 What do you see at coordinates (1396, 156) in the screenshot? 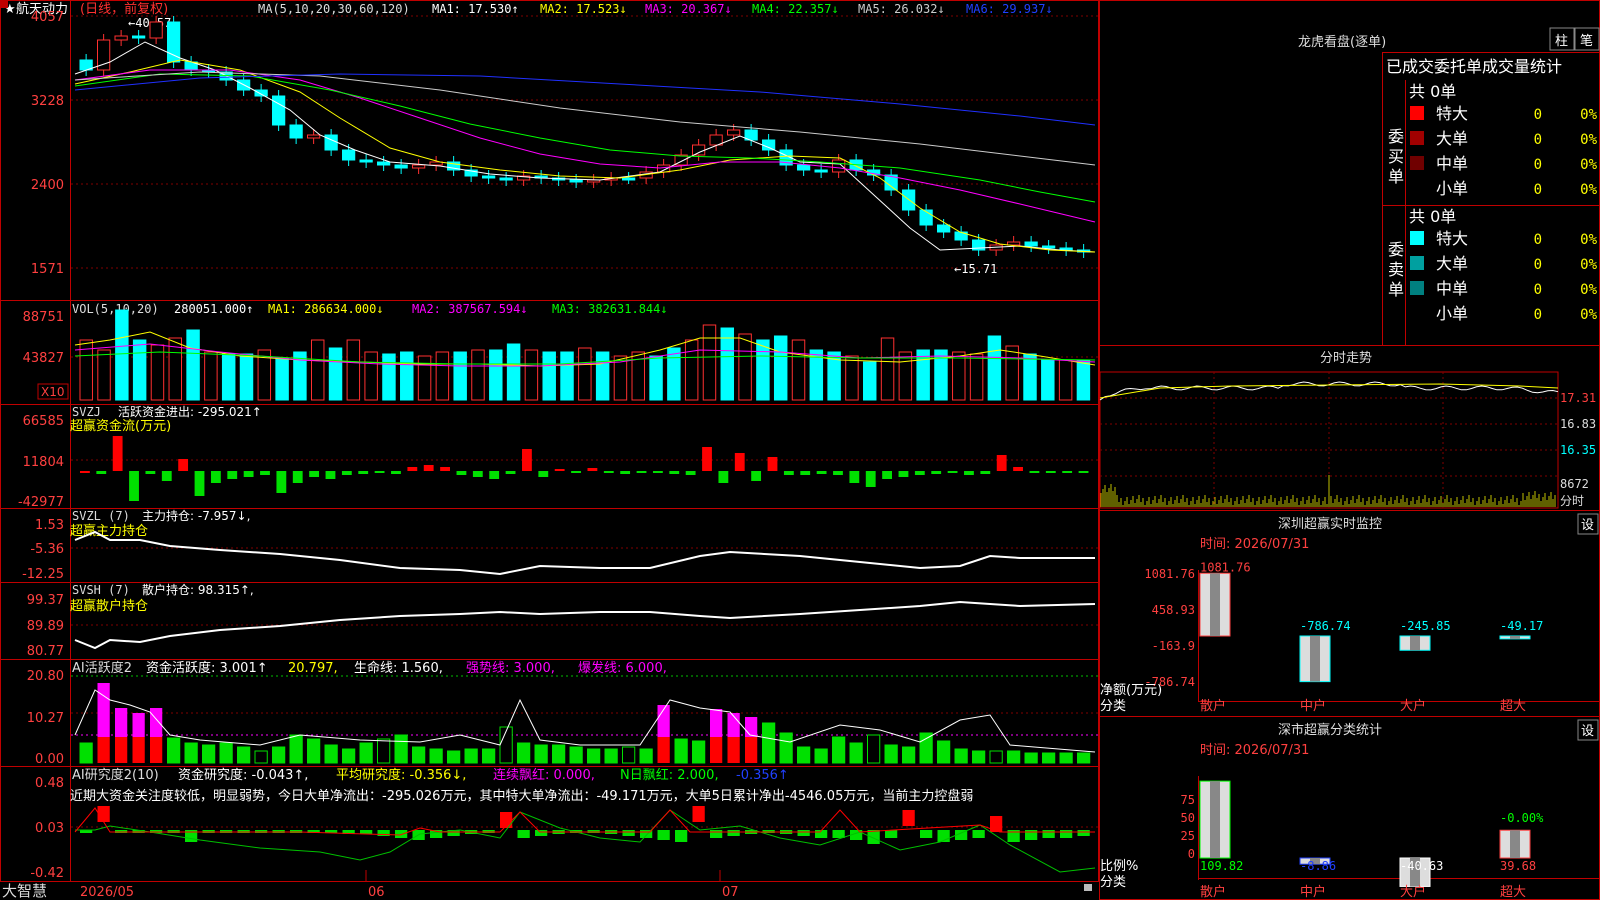
I see `buy-section-label: 委买单` at bounding box center [1396, 156].